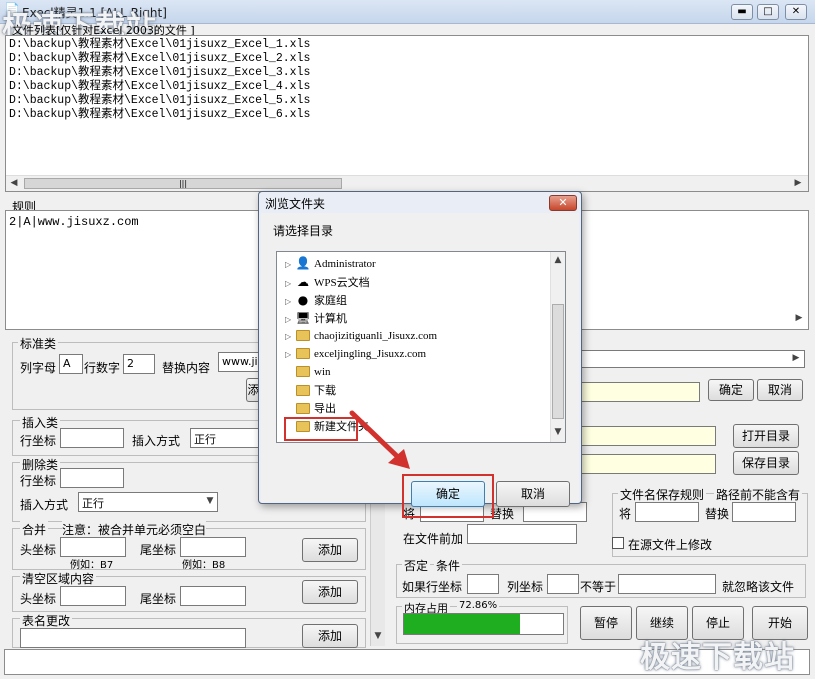 This screenshot has height=679, width=815. Describe the element at coordinates (330, 265) in the screenshot. I see `tree-item: ▷ 👤 Administrator` at that location.